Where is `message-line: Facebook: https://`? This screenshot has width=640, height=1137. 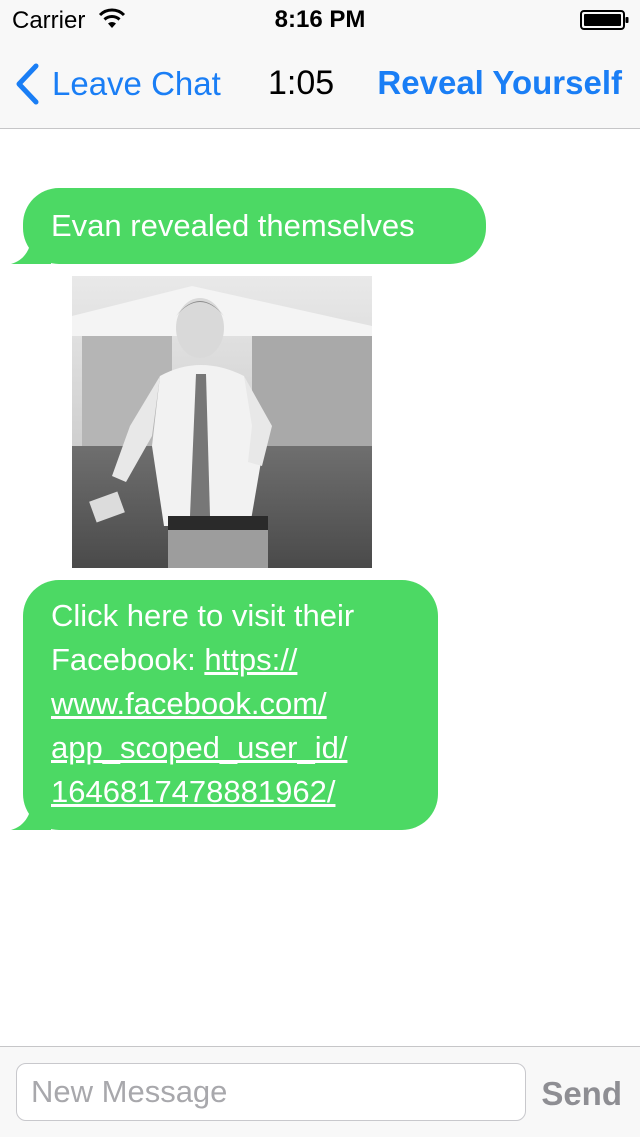 message-line: Facebook: https:// is located at coordinates (230, 660).